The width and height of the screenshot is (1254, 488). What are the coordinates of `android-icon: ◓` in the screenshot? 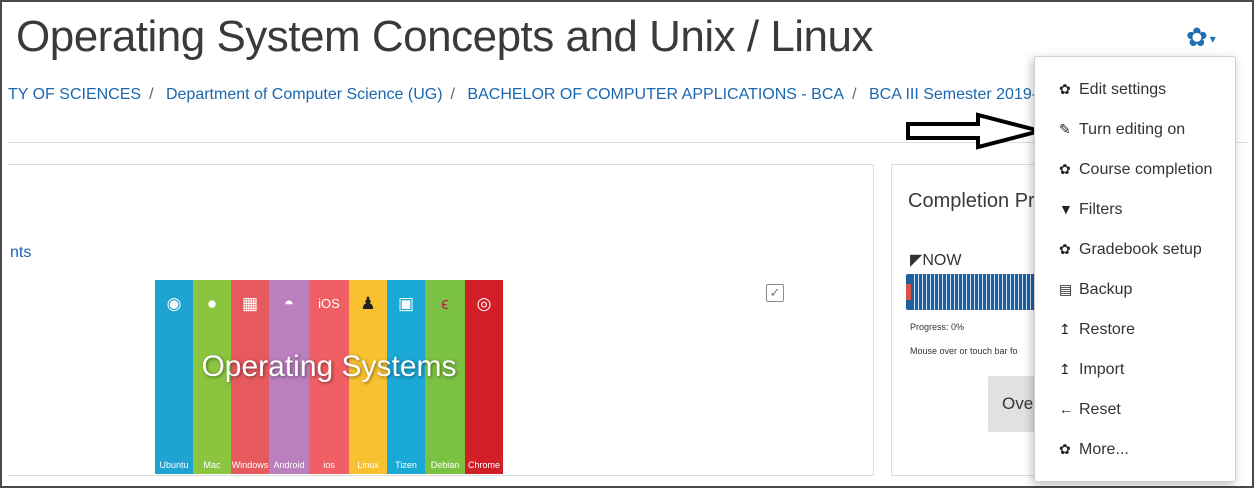 It's located at (289, 303).